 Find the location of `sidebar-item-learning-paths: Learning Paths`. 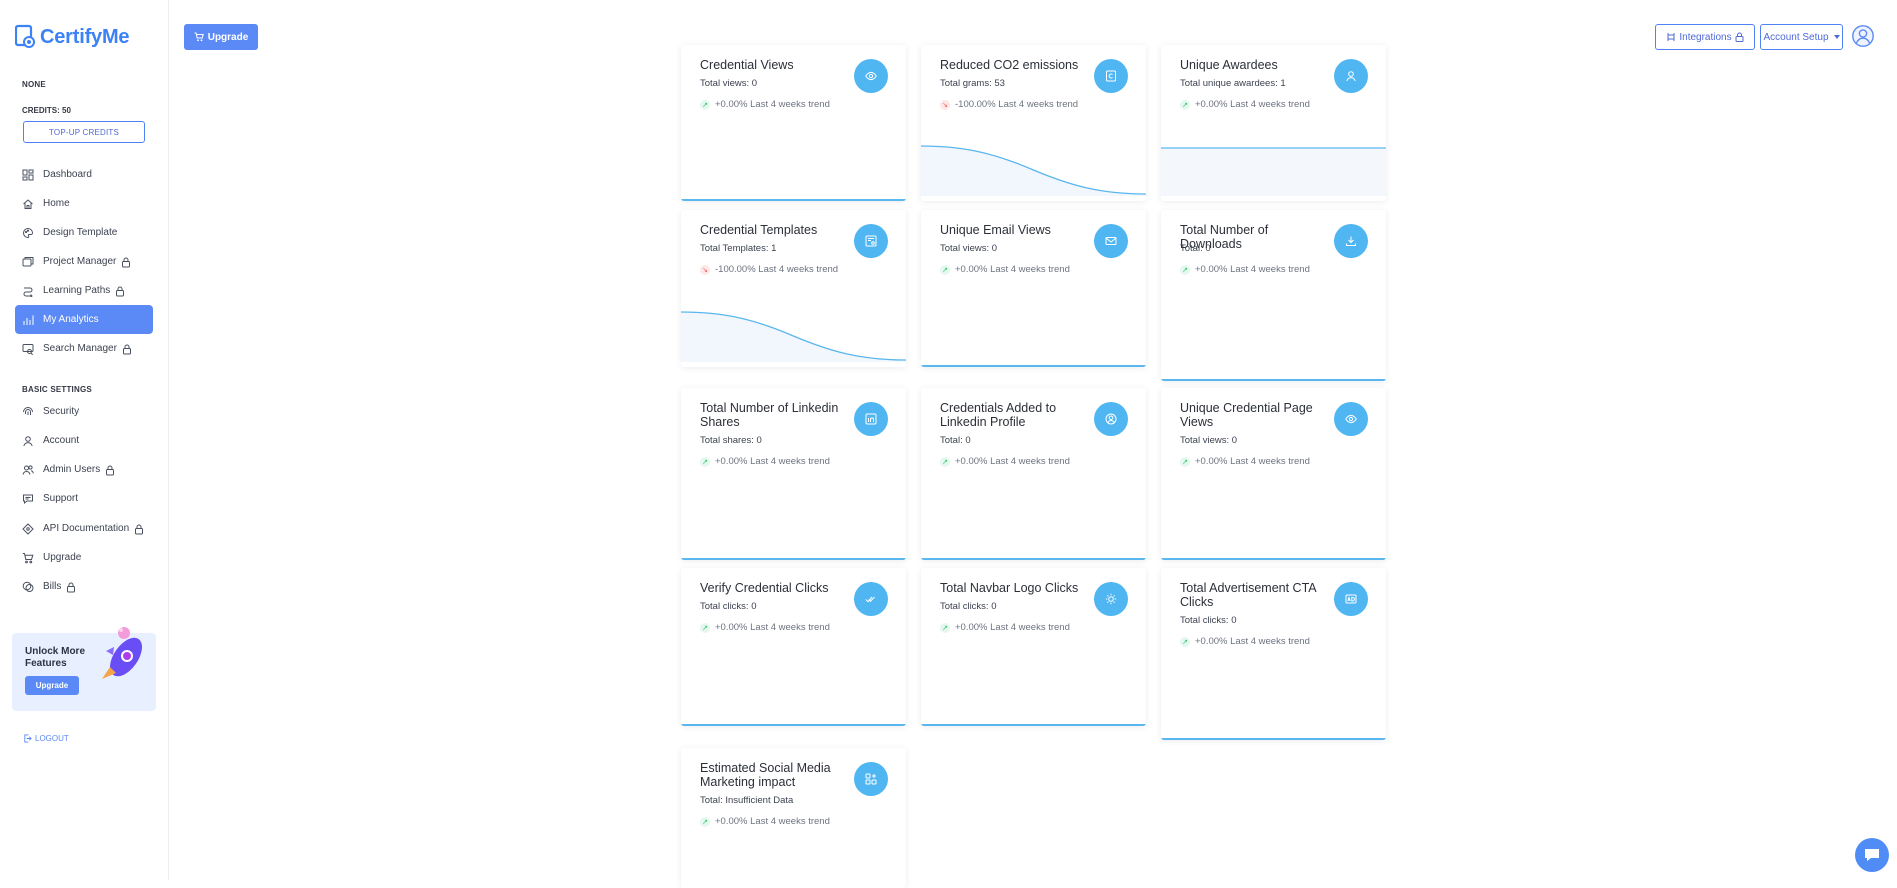

sidebar-item-learning-paths: Learning Paths is located at coordinates (84, 290).